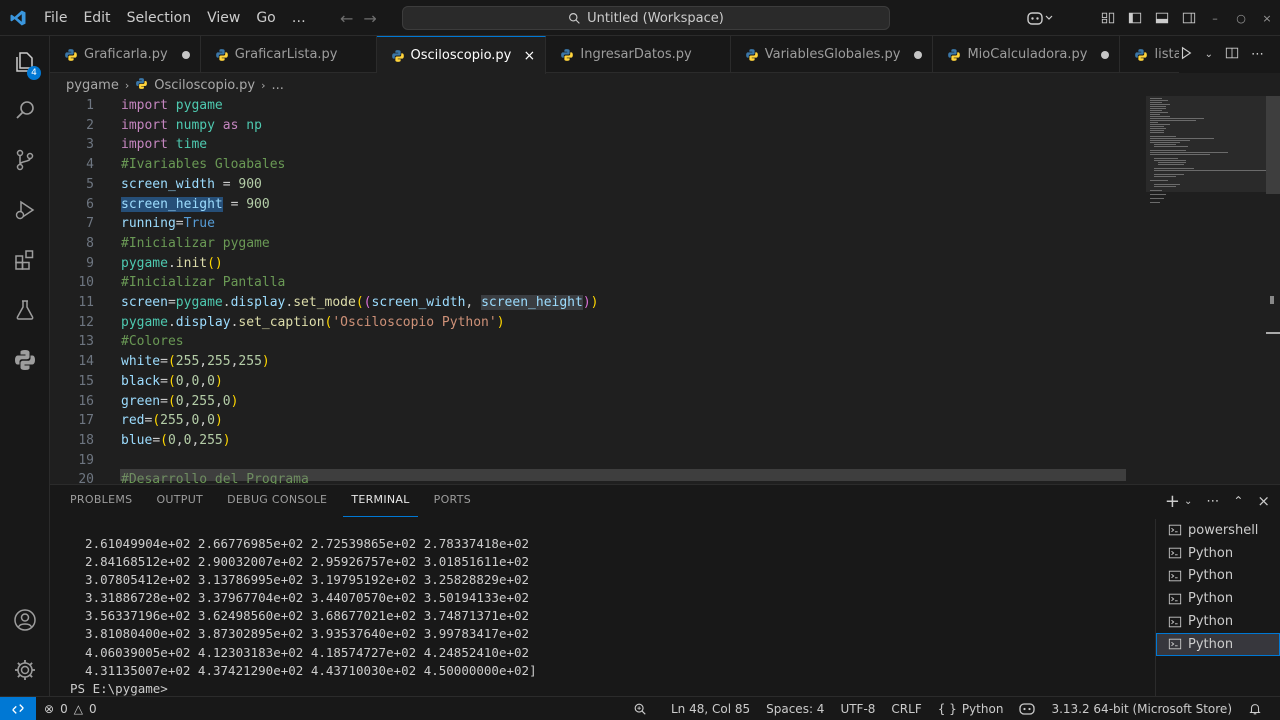 The image size is (1280, 720). I want to click on more-panel-actions-icon: ⋯, so click(1212, 501).